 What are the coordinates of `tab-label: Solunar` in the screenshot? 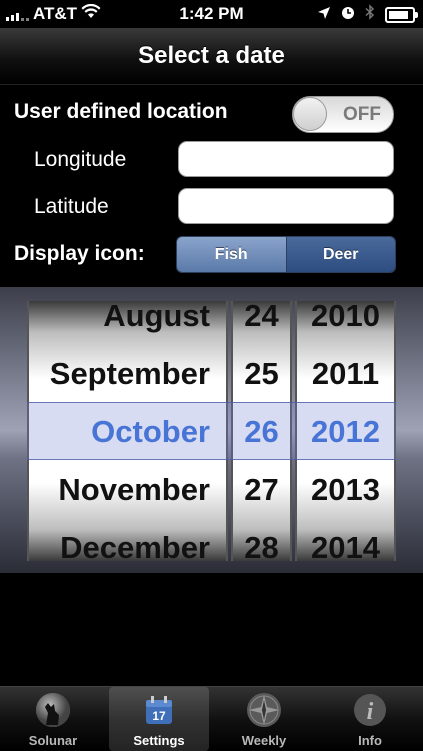 It's located at (53, 740).